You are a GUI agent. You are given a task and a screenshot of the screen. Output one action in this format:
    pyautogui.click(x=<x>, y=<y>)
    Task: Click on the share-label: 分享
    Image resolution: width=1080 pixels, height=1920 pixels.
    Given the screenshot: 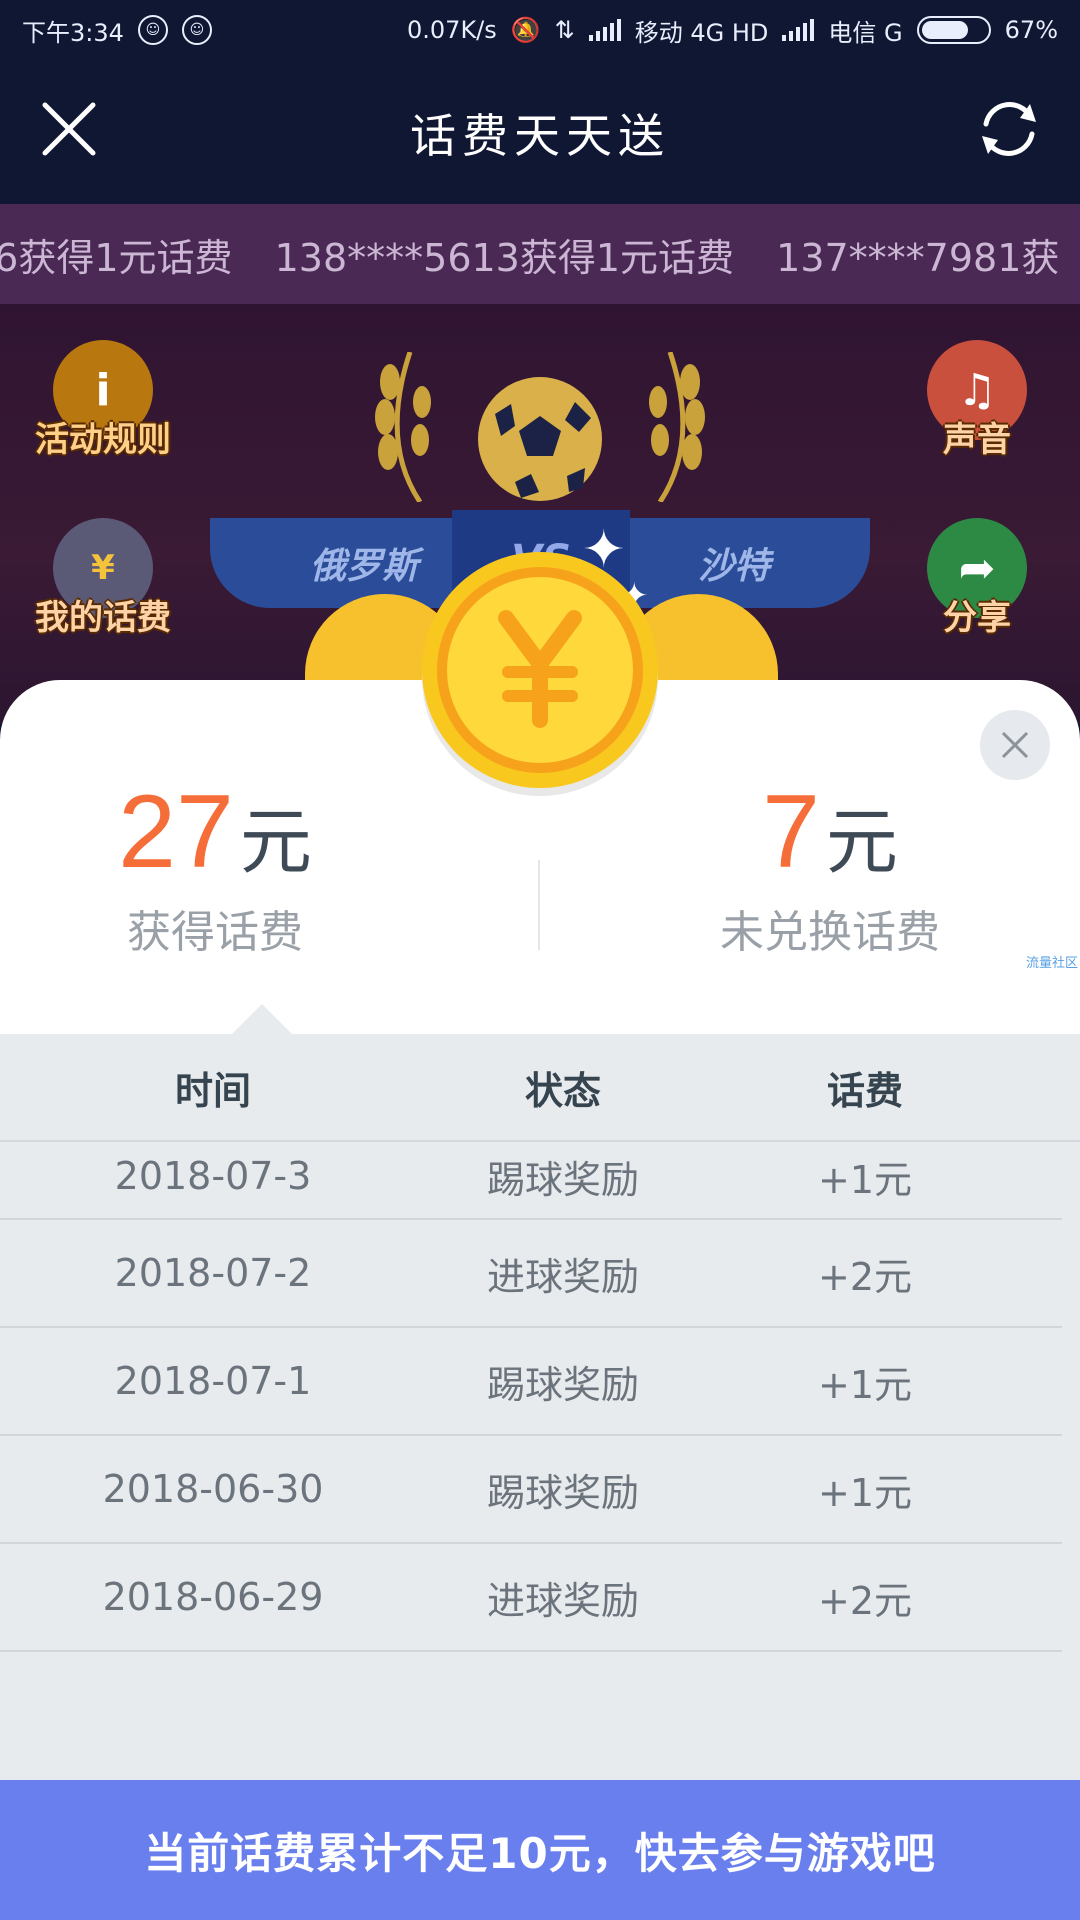 What is the action you would take?
    pyautogui.click(x=977, y=618)
    